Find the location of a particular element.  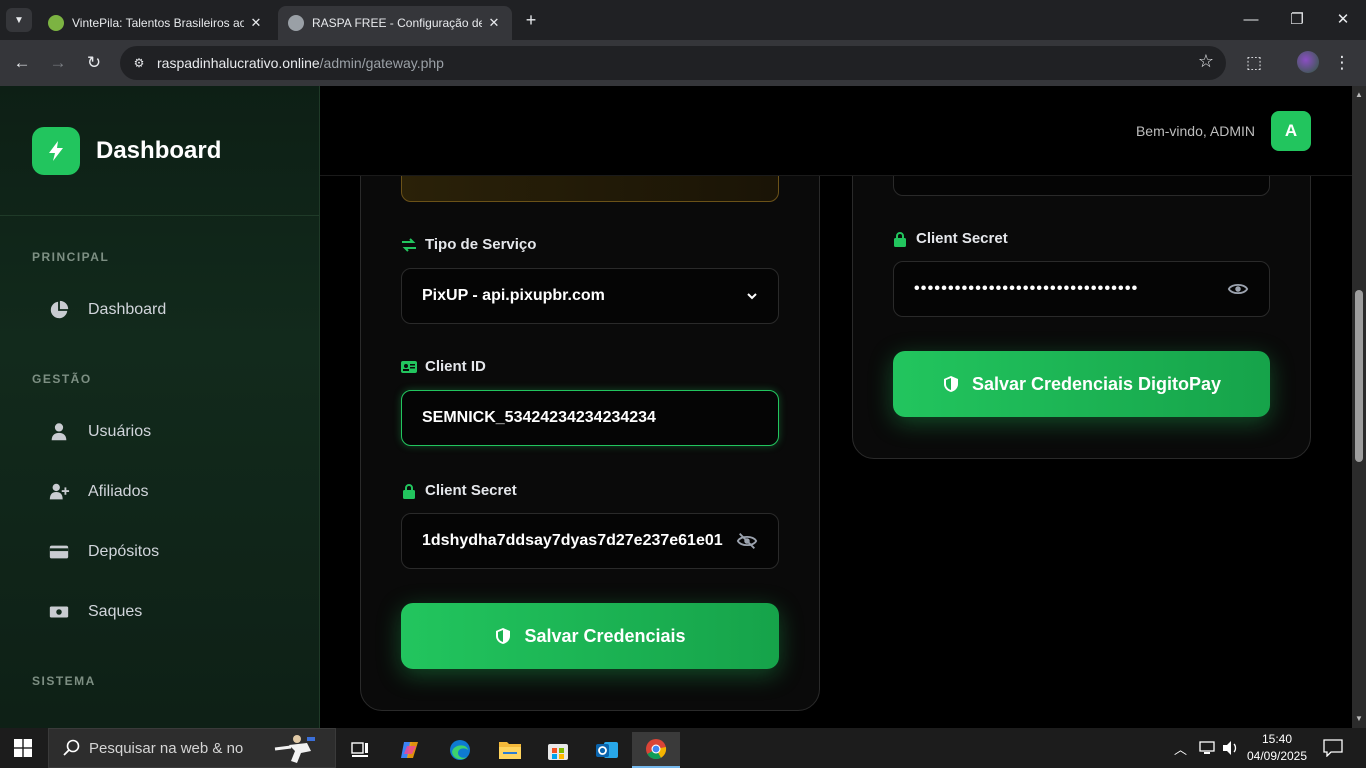

profile-avatar is located at coordinates (1308, 62).